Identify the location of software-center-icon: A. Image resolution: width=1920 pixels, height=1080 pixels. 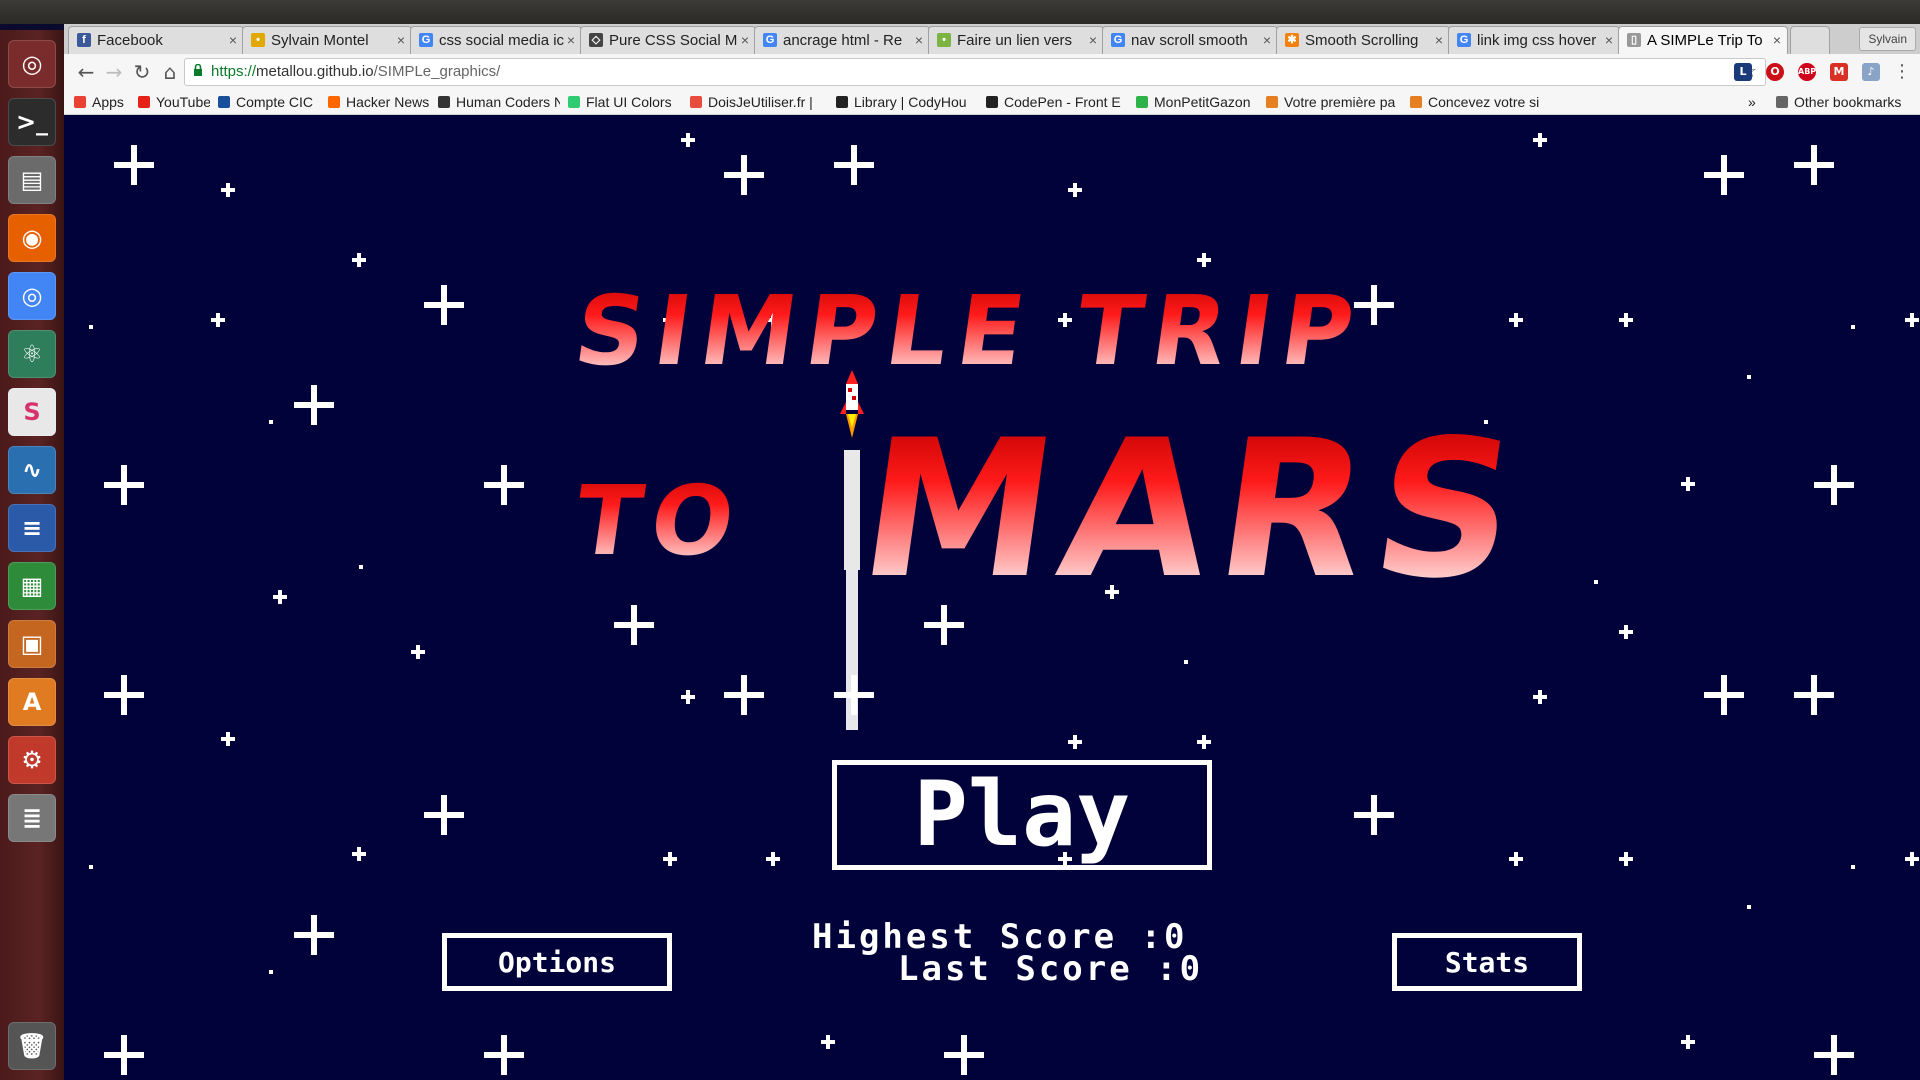
(32, 702).